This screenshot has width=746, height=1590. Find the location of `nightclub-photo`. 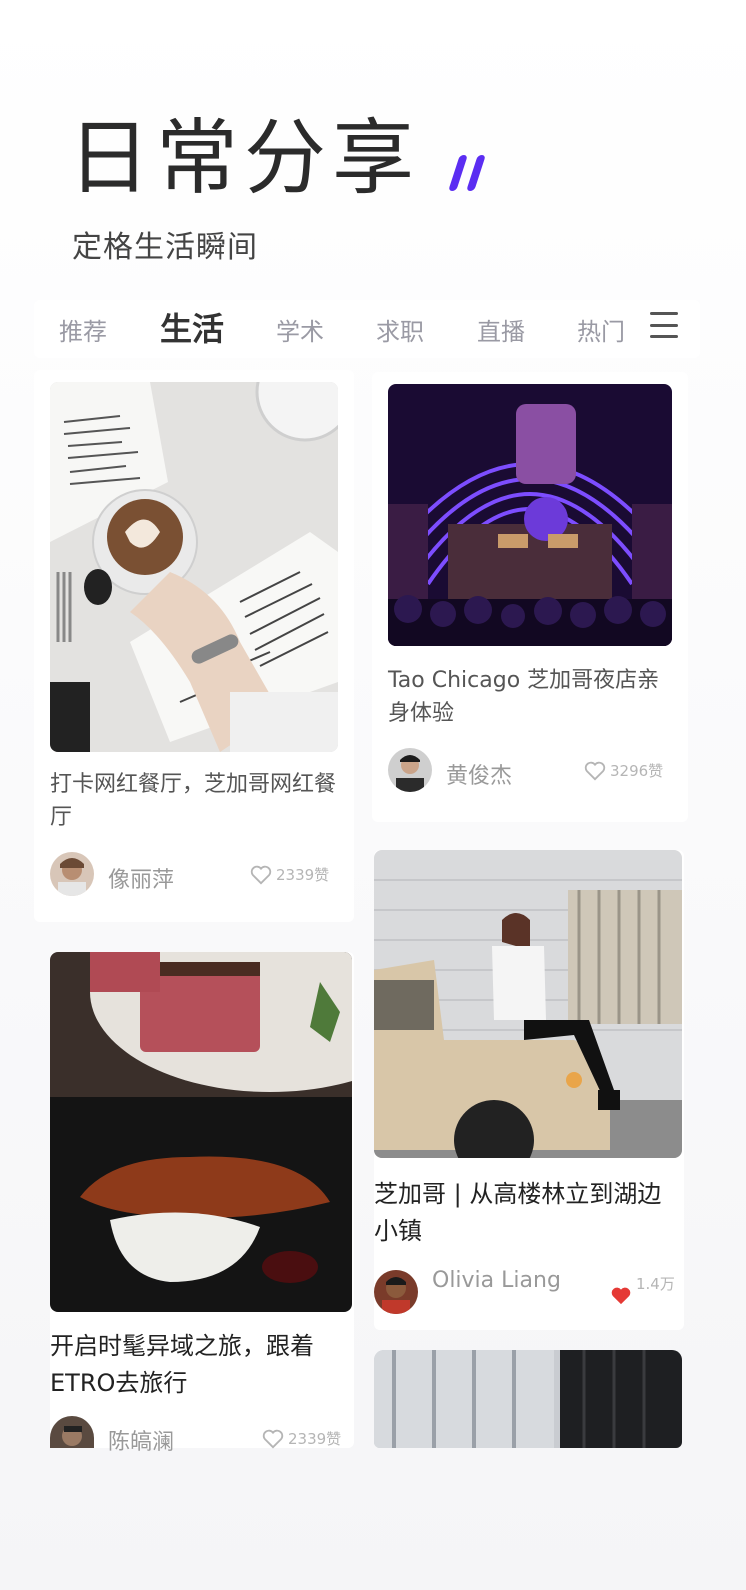

nightclub-photo is located at coordinates (530, 515).